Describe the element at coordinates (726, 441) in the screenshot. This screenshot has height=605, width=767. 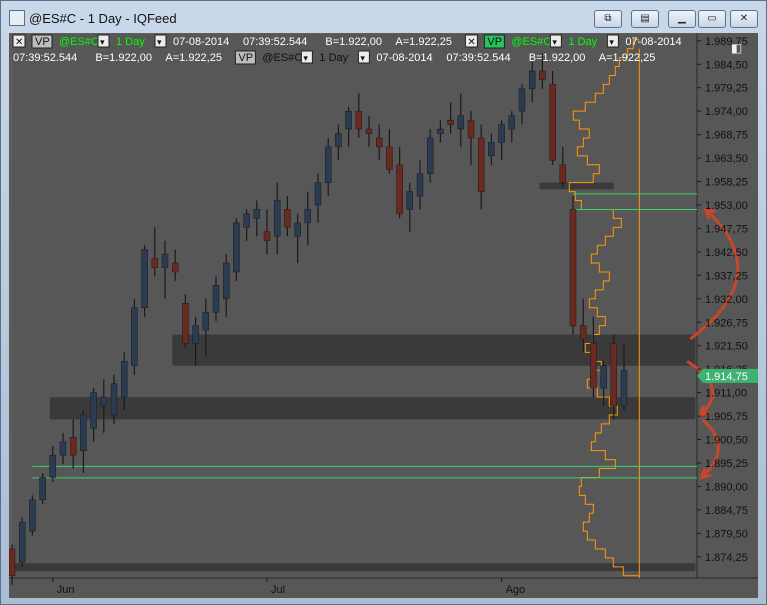
I see `y-tick-label: 1.900,50` at that location.